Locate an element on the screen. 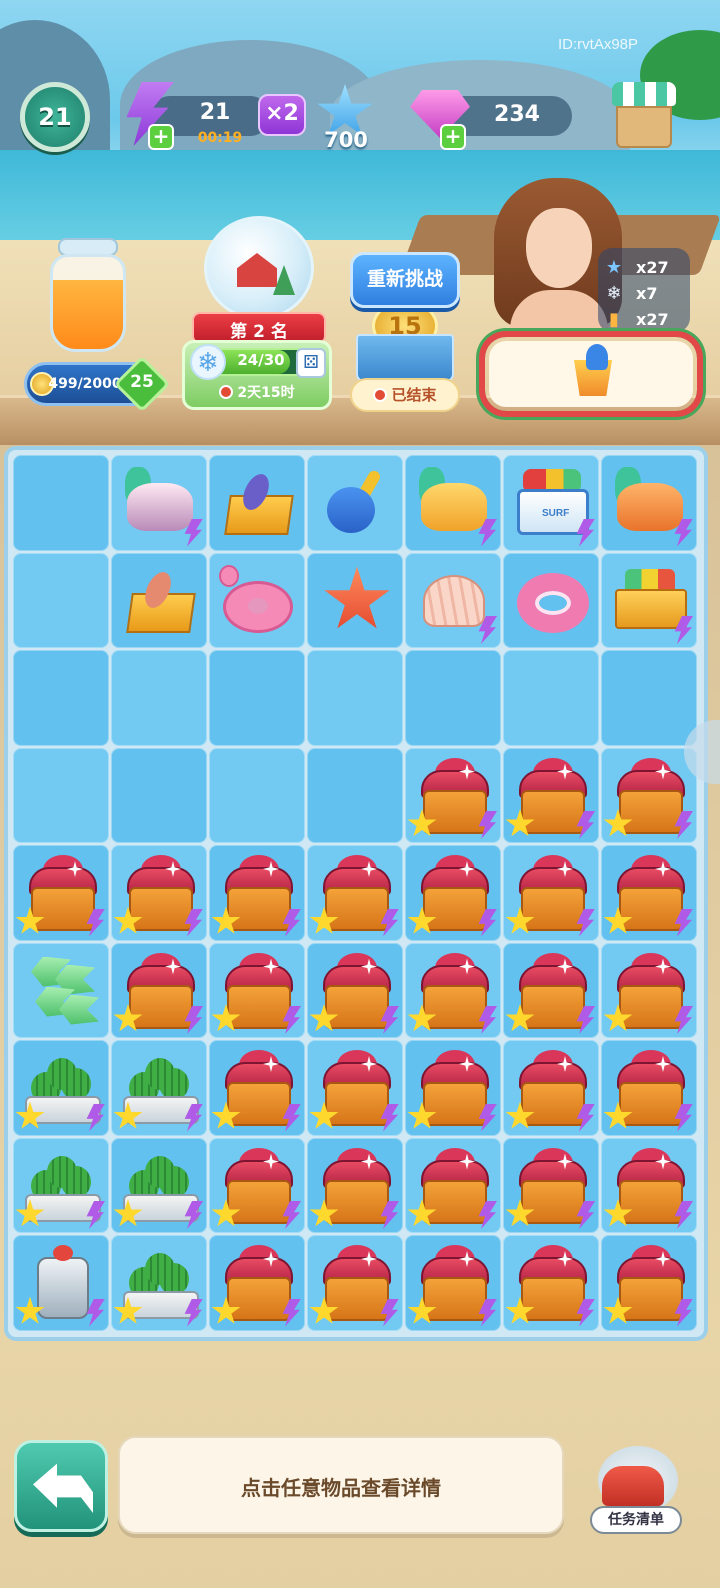 This screenshot has width=720, height=1588. reward-row: ▮ x27 is located at coordinates (647, 320).